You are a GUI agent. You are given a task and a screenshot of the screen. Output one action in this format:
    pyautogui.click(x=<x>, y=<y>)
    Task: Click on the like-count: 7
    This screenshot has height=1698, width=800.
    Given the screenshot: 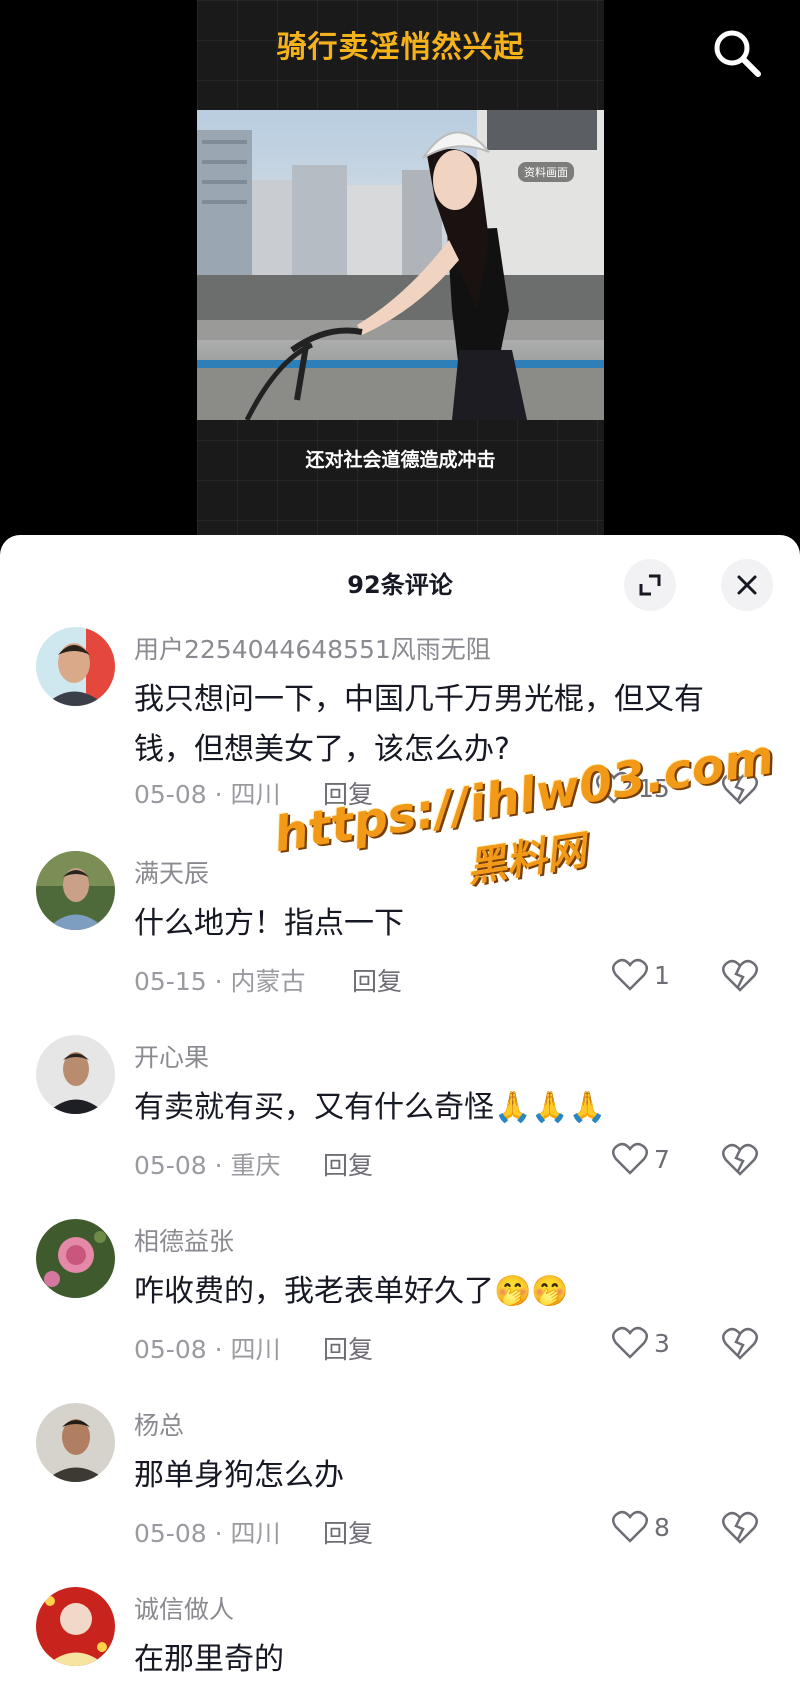 What is the action you would take?
    pyautogui.click(x=662, y=1159)
    